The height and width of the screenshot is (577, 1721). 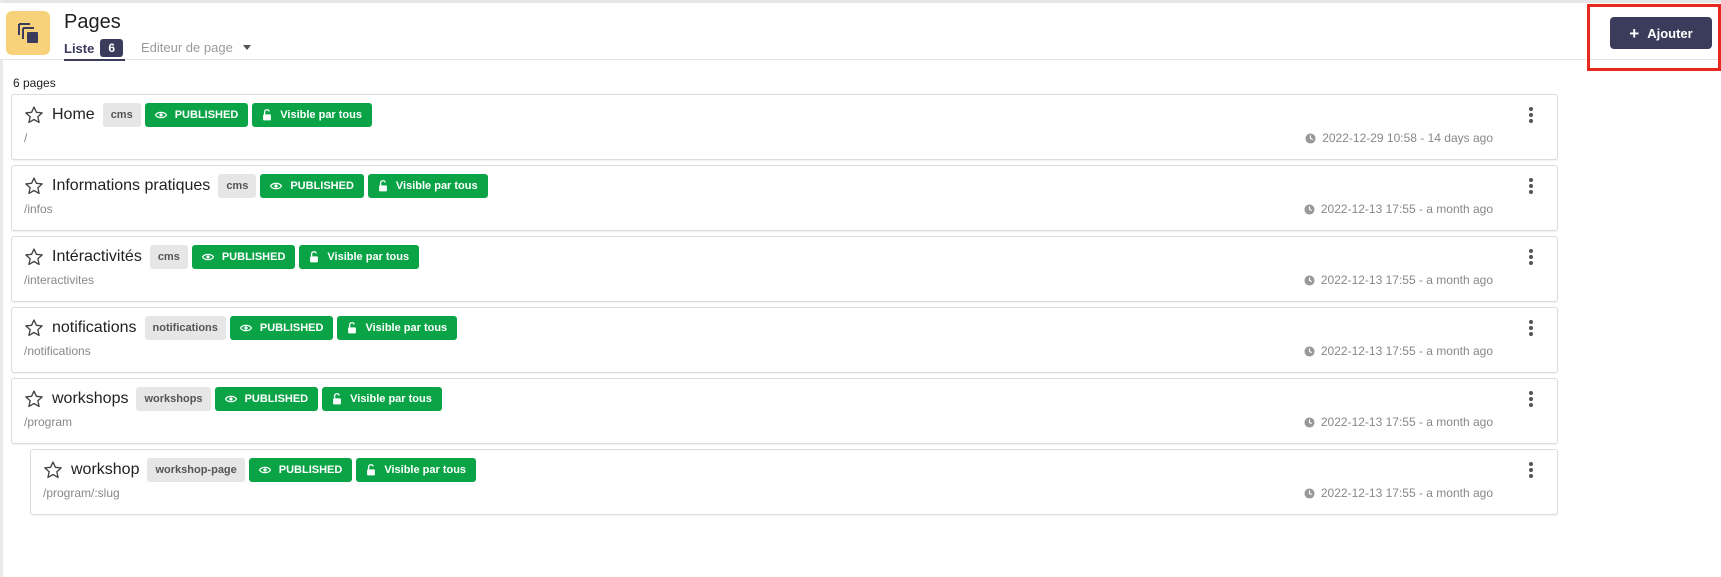 I want to click on page-type-tag: workshop-page, so click(x=196, y=470).